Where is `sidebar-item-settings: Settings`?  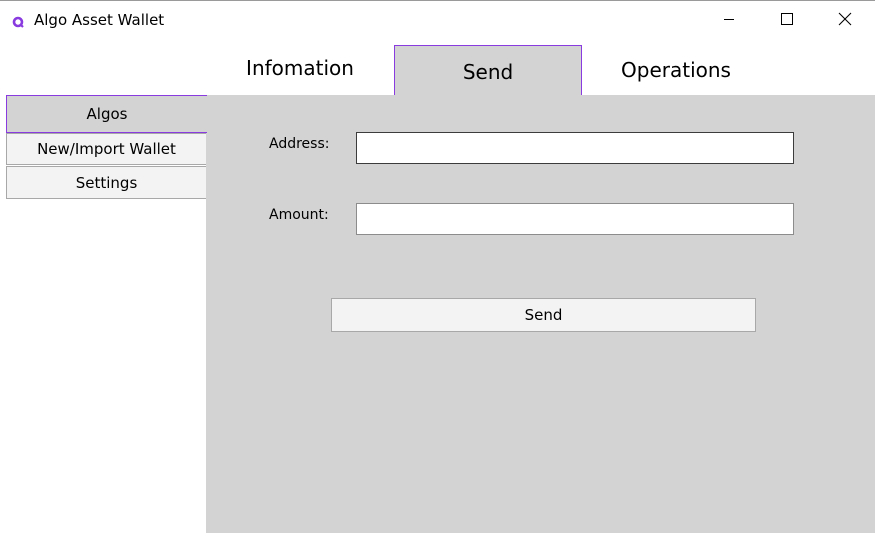 sidebar-item-settings: Settings is located at coordinates (106, 182).